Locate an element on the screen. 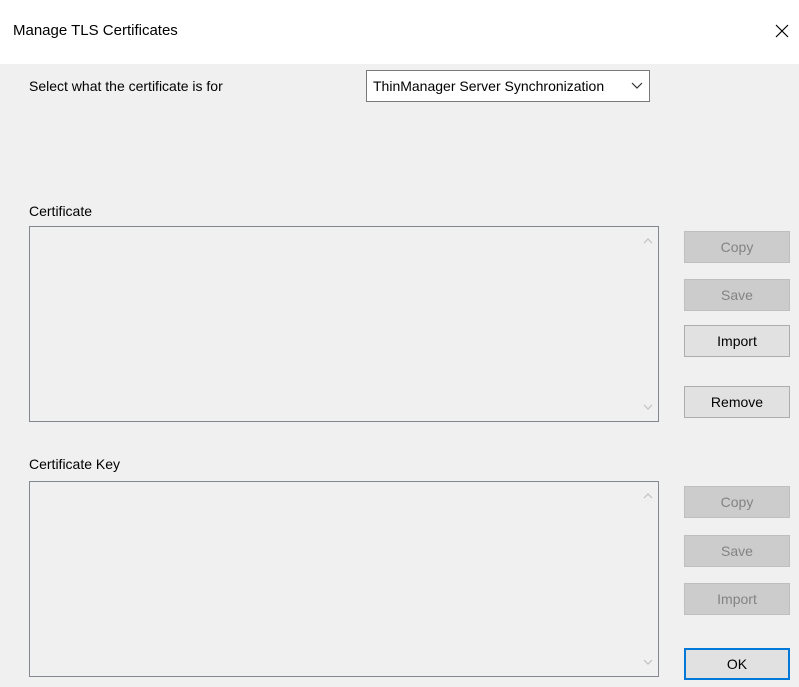 This screenshot has width=799, height=687. purpose-select-value: ThinManager Server Synchronization is located at coordinates (489, 86).